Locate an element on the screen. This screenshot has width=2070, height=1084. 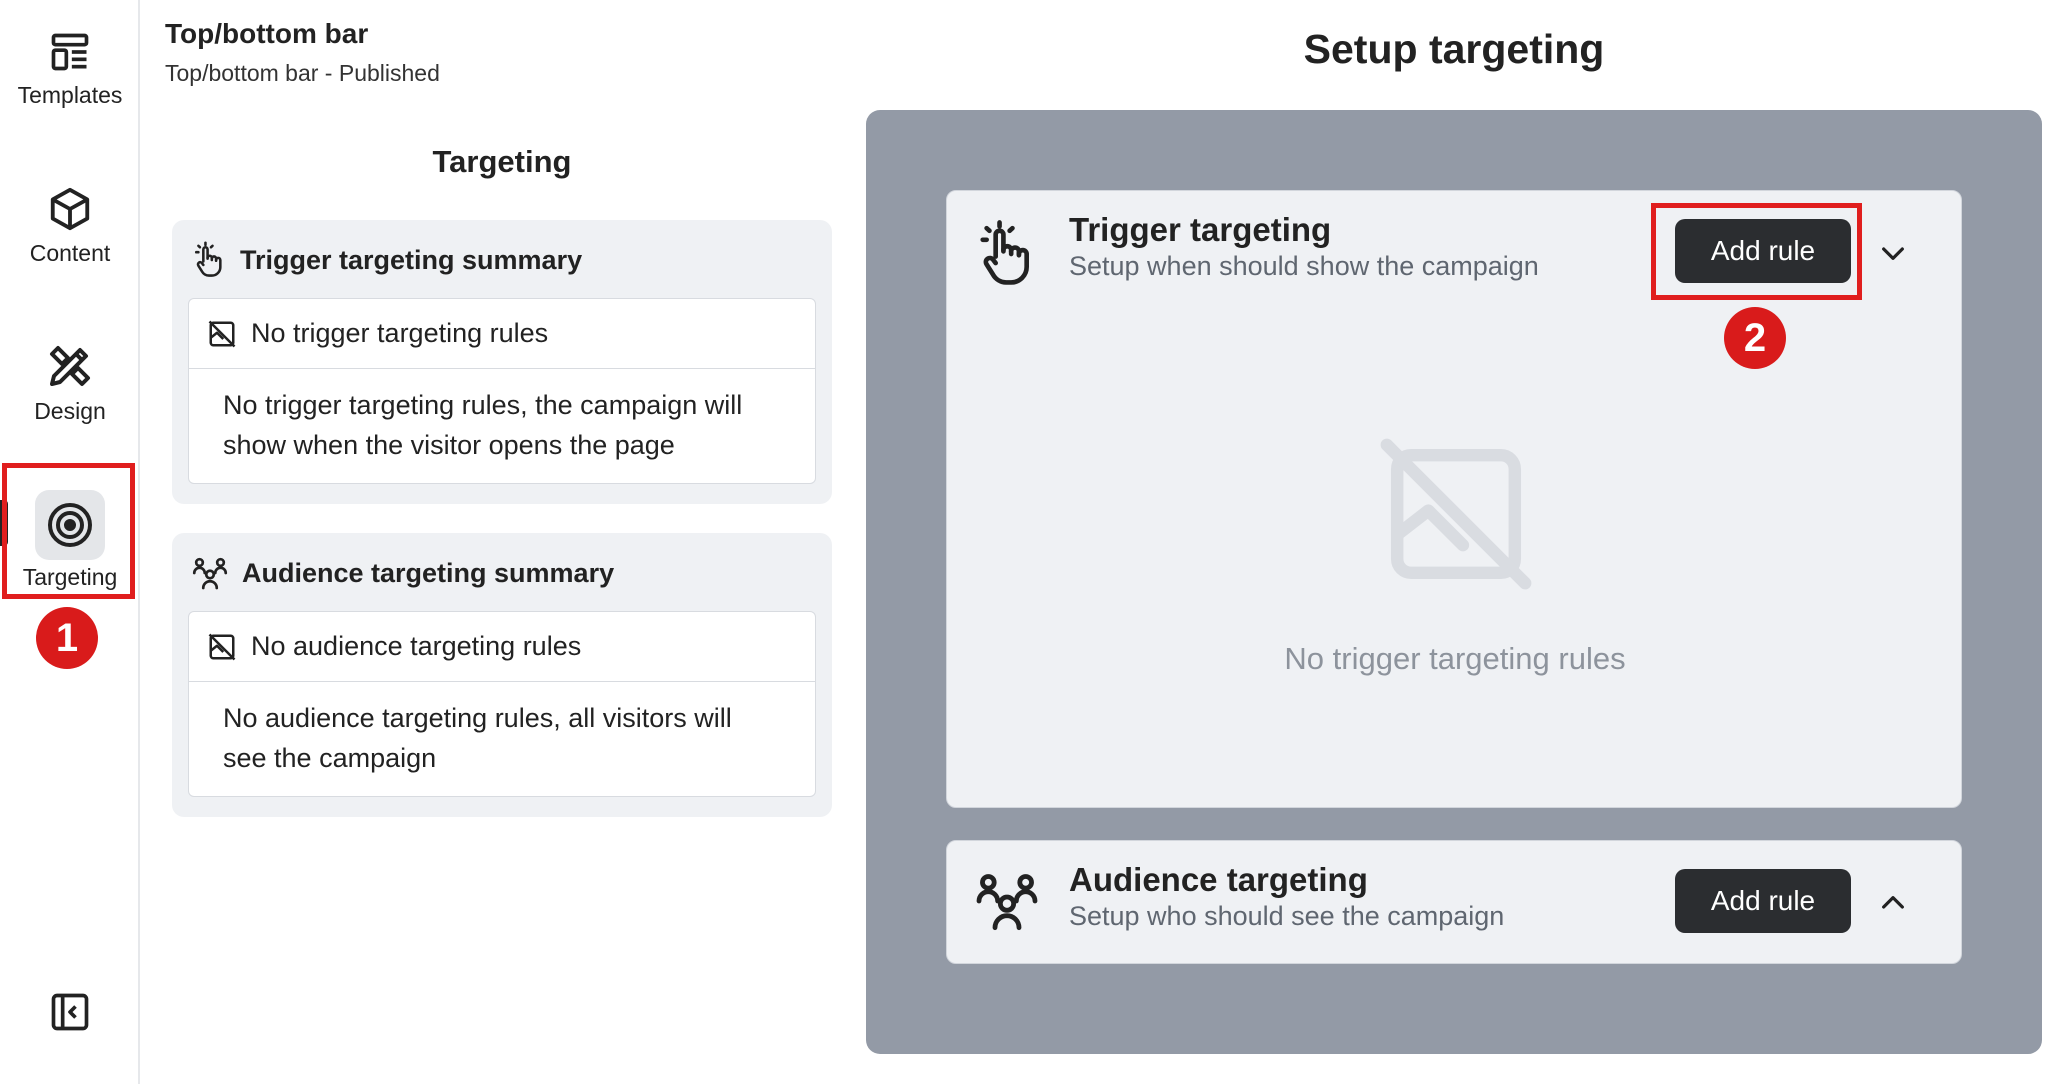
audience-summary-header: Audience targeting summary is located at coordinates (502, 573).